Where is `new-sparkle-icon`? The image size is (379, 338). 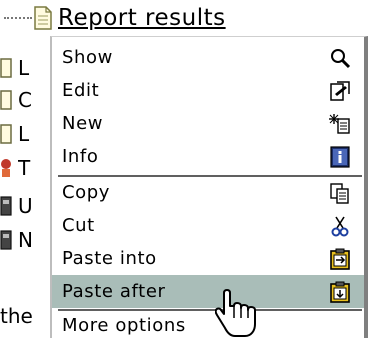
new-sparkle-icon is located at coordinates (340, 124).